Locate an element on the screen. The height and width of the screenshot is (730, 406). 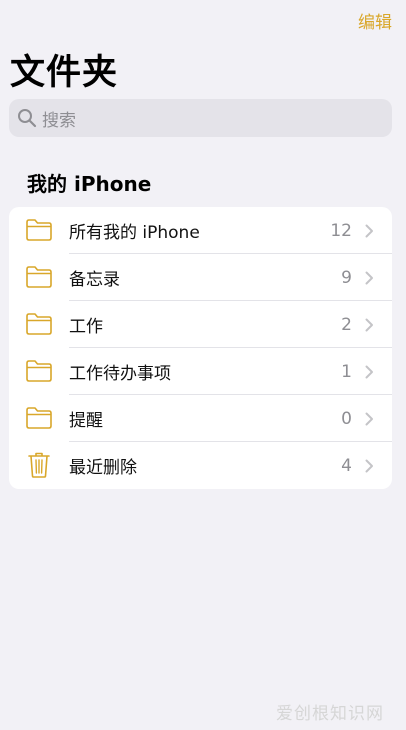
folder-count: 2 is located at coordinates (346, 324).